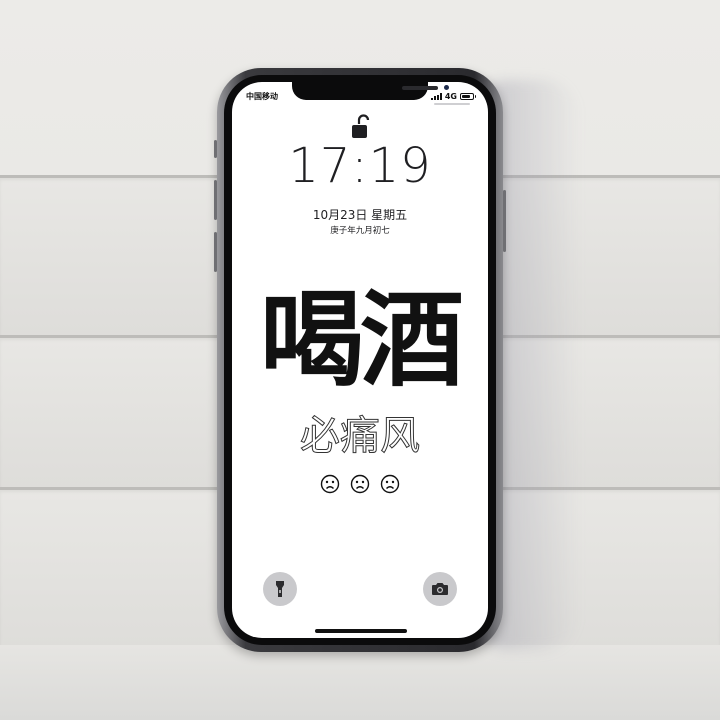 This screenshot has width=720, height=720. I want to click on lock-time: 17:19, so click(360, 166).